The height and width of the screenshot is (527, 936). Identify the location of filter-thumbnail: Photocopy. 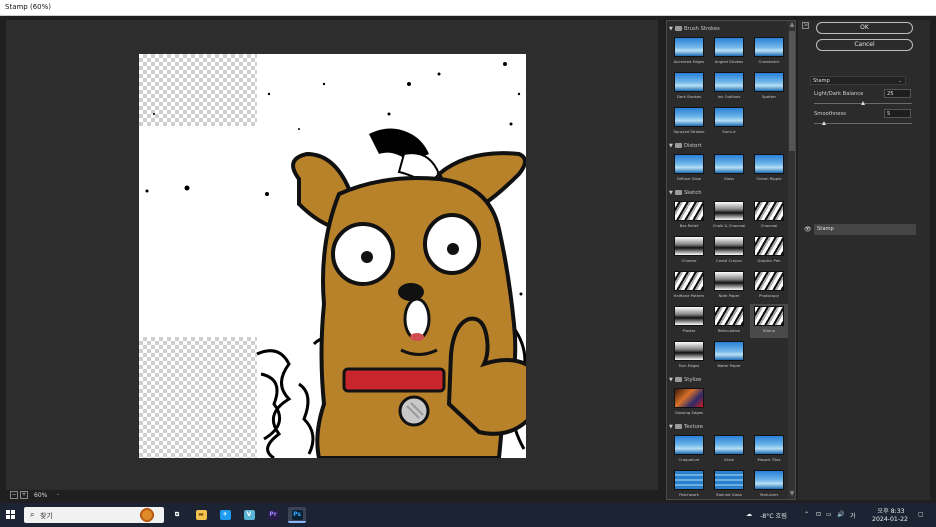
(769, 286).